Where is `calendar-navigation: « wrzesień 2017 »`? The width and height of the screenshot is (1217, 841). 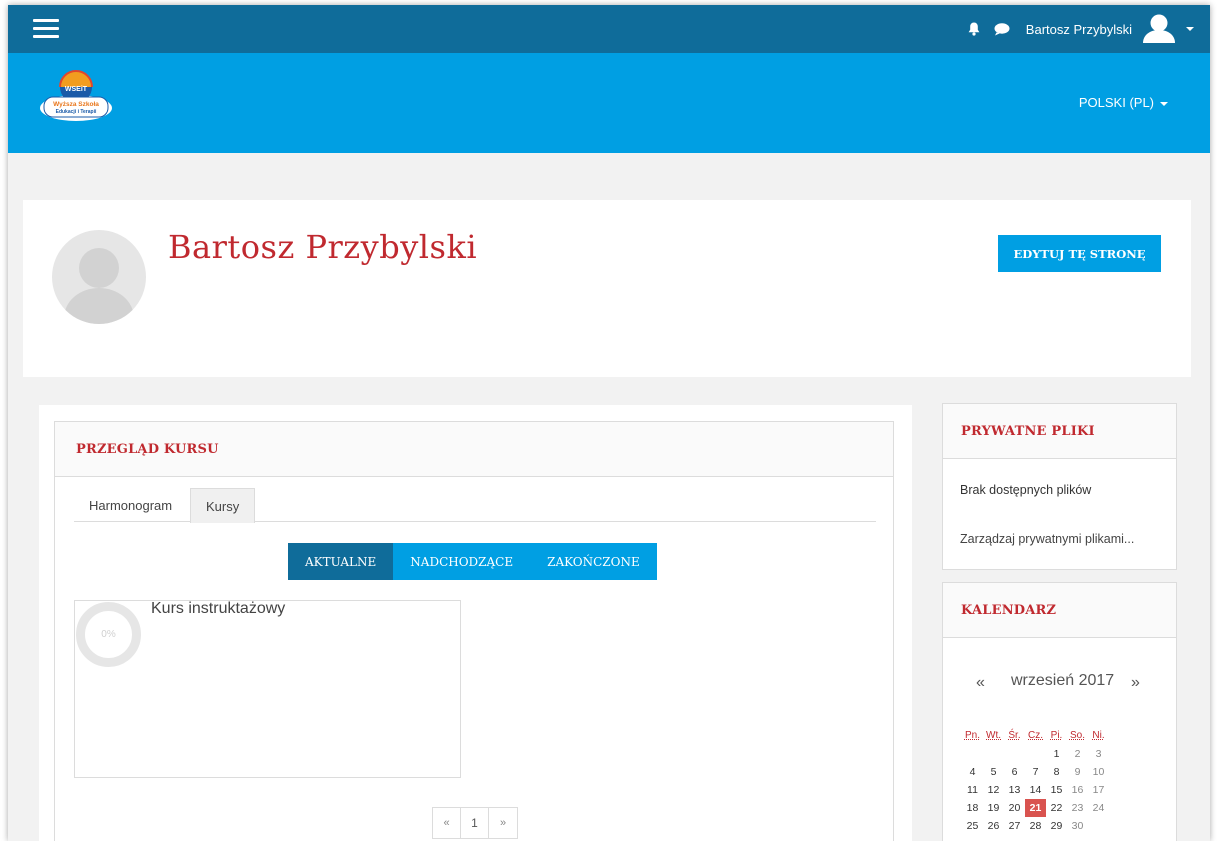 calendar-navigation: « wrzesień 2017 » is located at coordinates (1060, 684).